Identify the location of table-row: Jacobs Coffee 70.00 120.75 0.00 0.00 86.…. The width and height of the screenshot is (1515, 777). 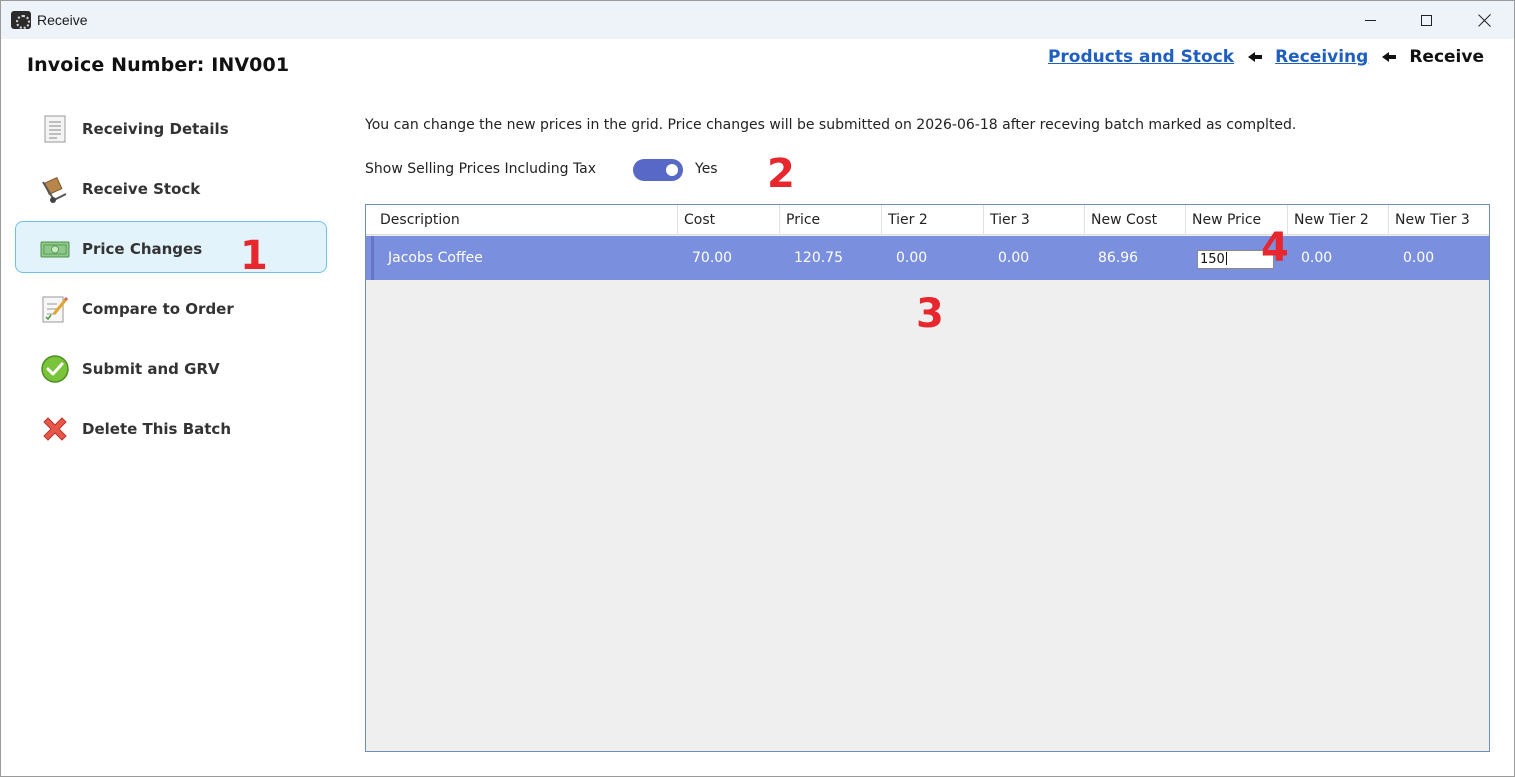
(927, 258).